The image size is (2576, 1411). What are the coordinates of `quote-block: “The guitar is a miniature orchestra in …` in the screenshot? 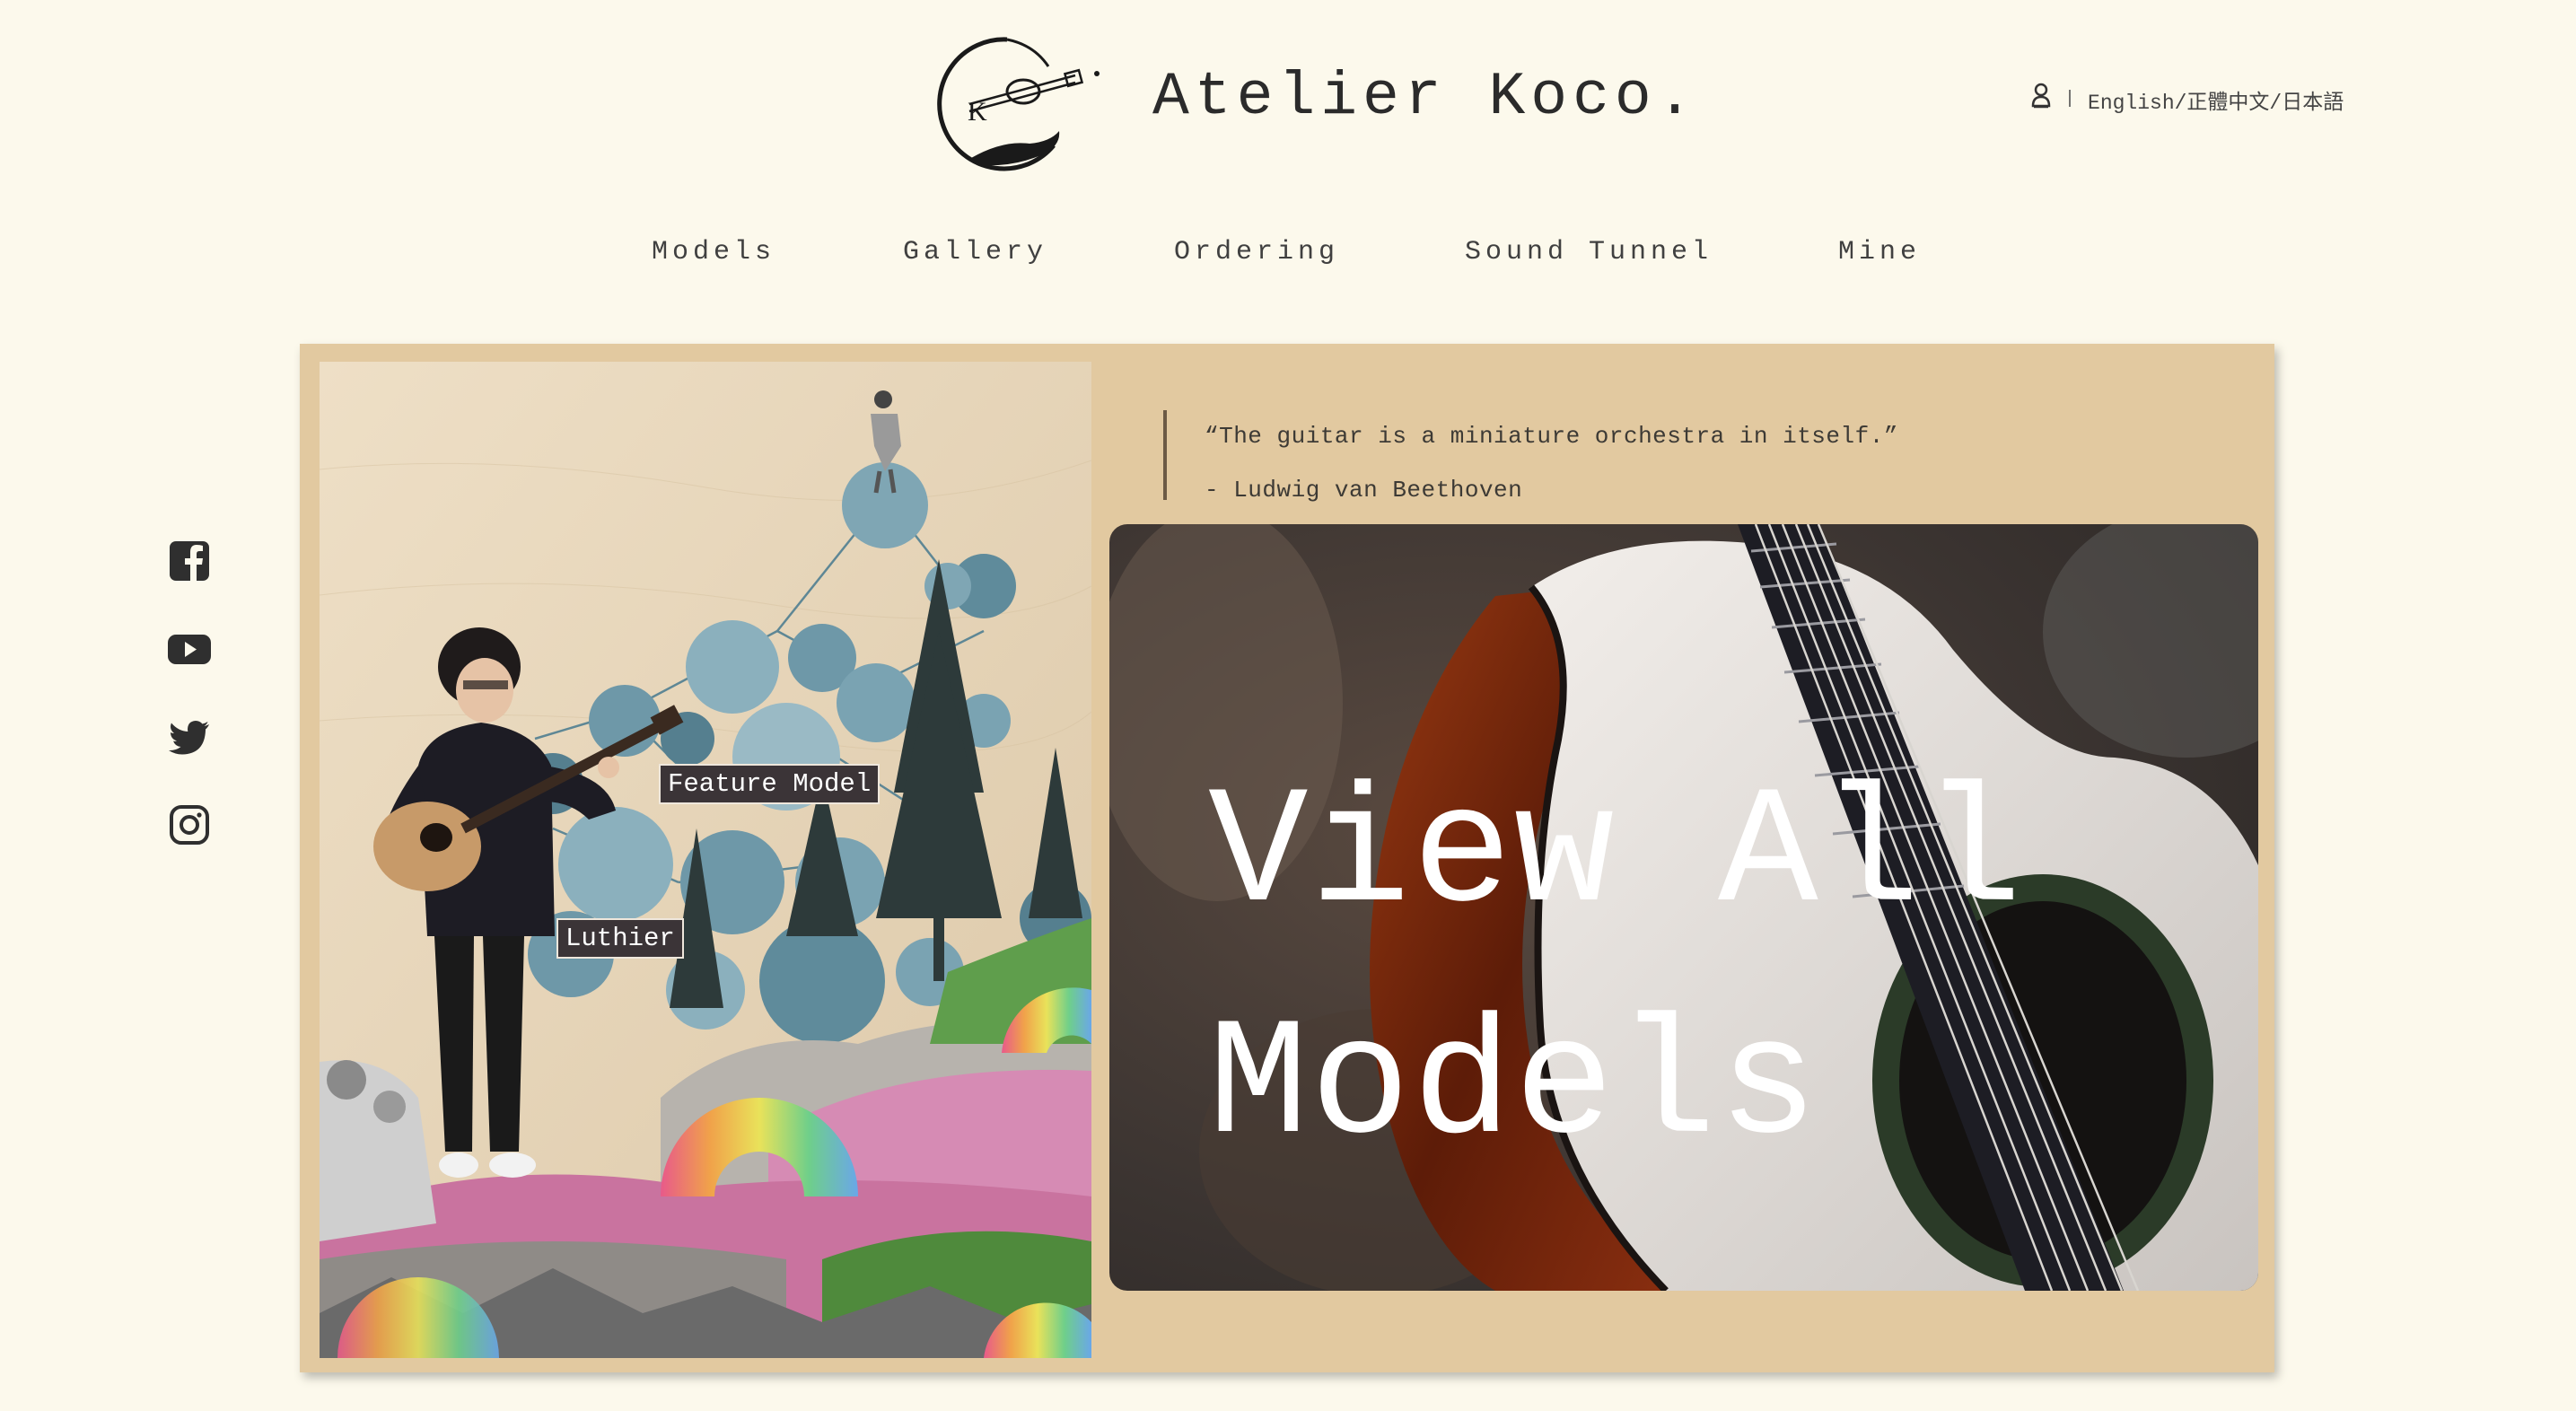 It's located at (1530, 457).